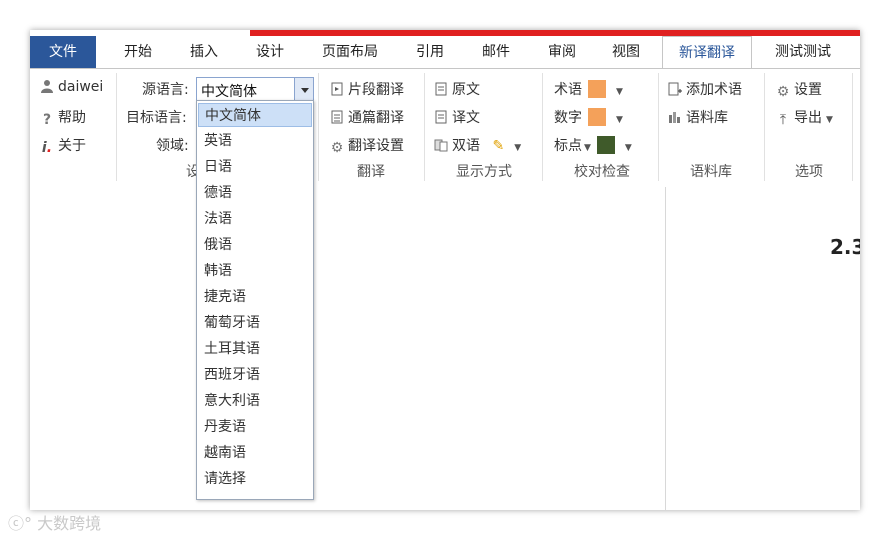 The image size is (890, 540). I want to click on language-option: 俄语, so click(255, 245).